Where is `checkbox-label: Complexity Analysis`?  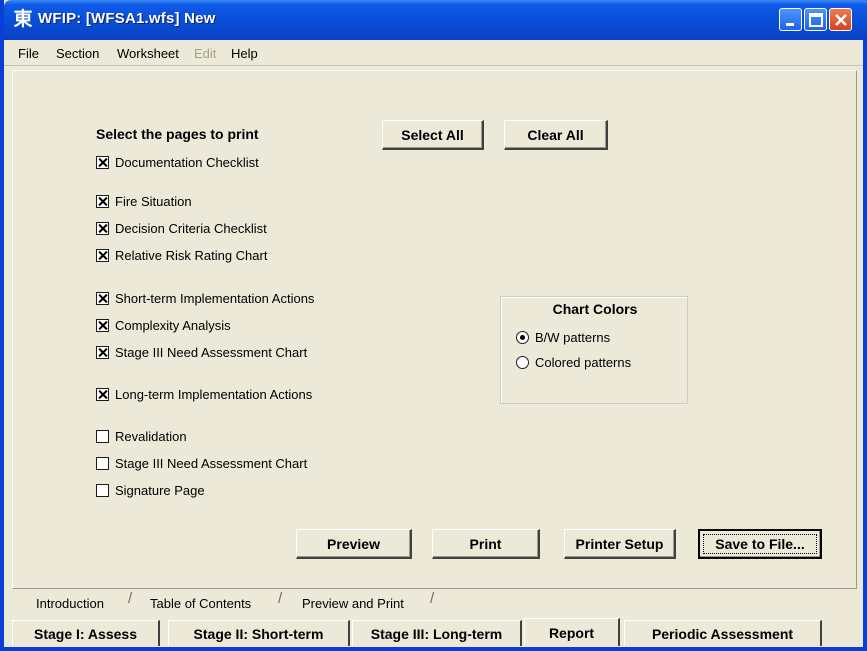 checkbox-label: Complexity Analysis is located at coordinates (173, 325).